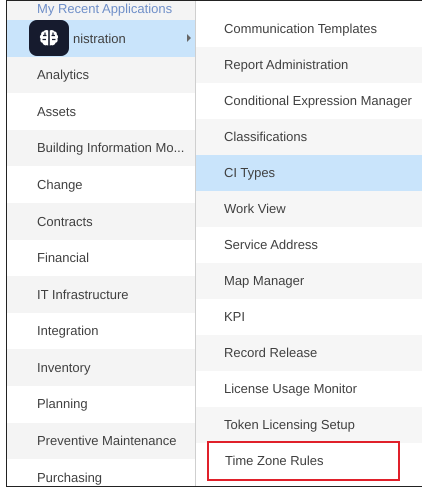 This screenshot has height=488, width=422. What do you see at coordinates (309, 173) in the screenshot?
I see `submenu-item: CI Types` at bounding box center [309, 173].